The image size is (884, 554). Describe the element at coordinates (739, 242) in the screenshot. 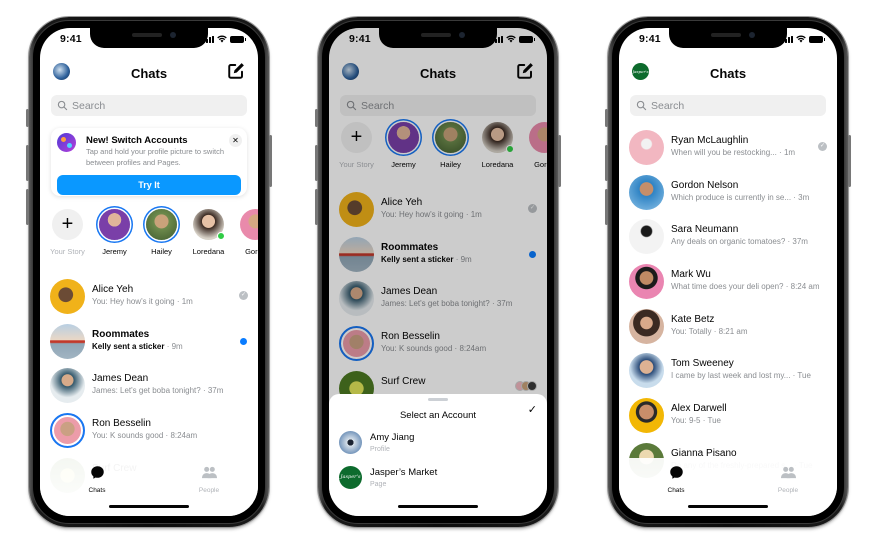

I see `chat-preview: Any deals on organic tomatoes? · 37m` at that location.